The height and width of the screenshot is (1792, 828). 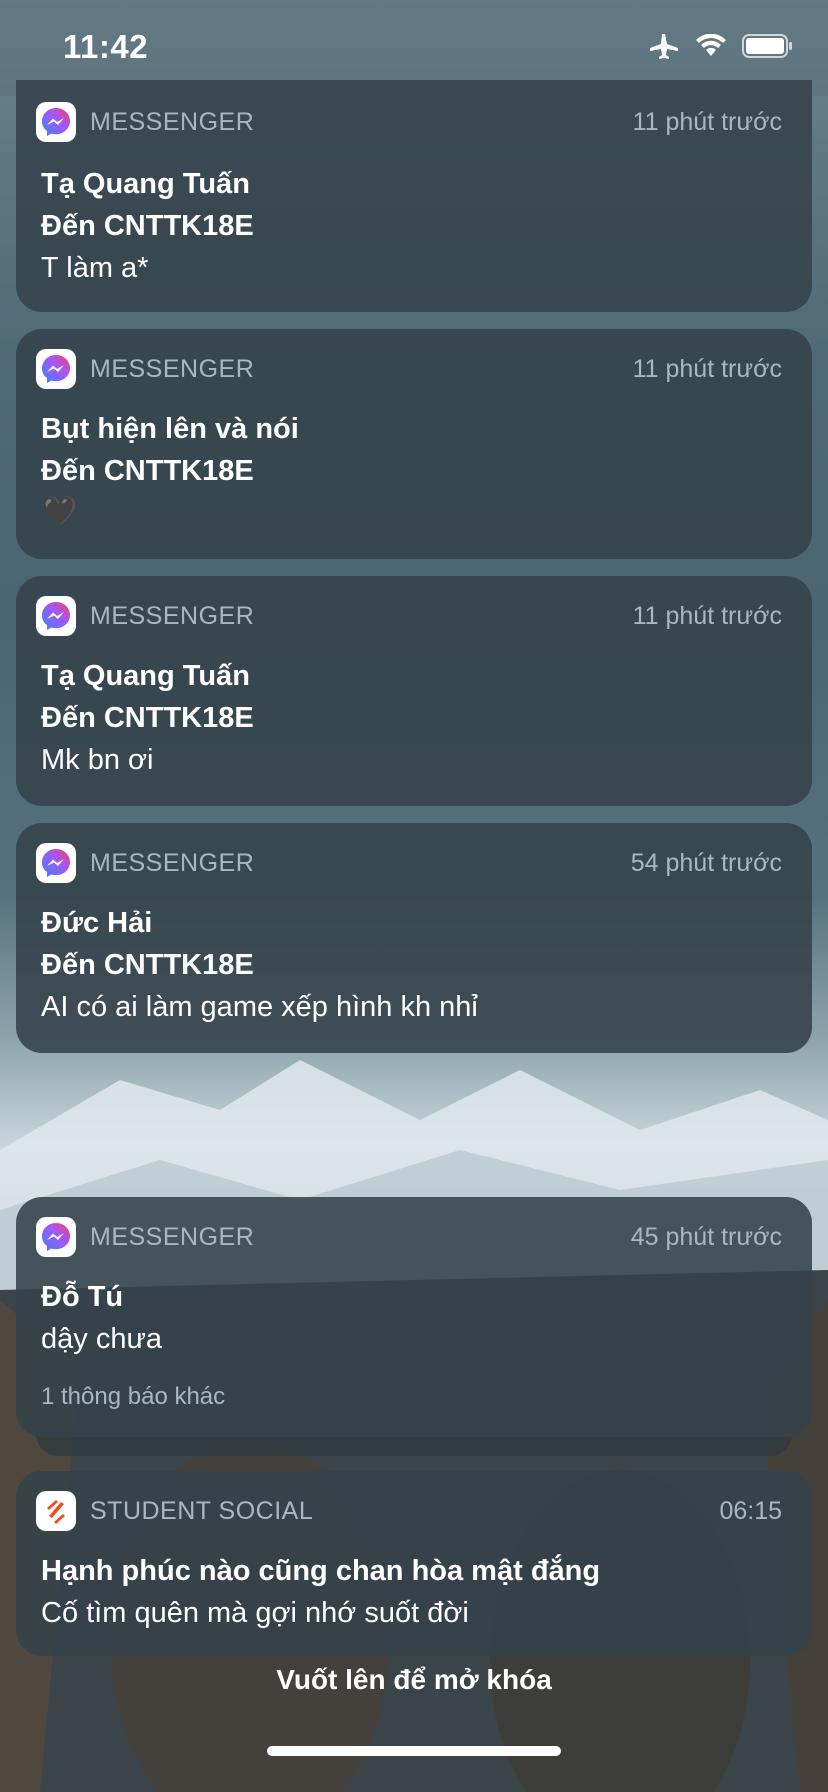 I want to click on wifi-icon, so click(x=711, y=46).